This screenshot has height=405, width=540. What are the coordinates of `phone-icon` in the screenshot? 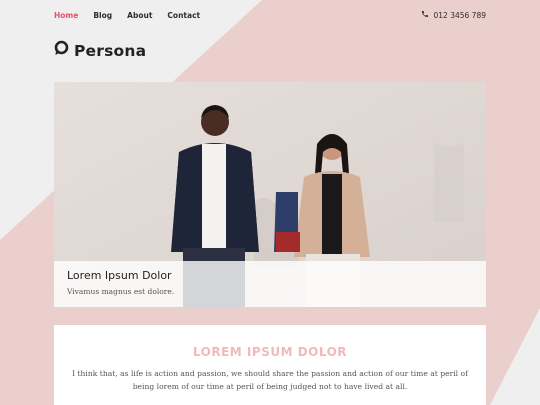 It's located at (425, 15).